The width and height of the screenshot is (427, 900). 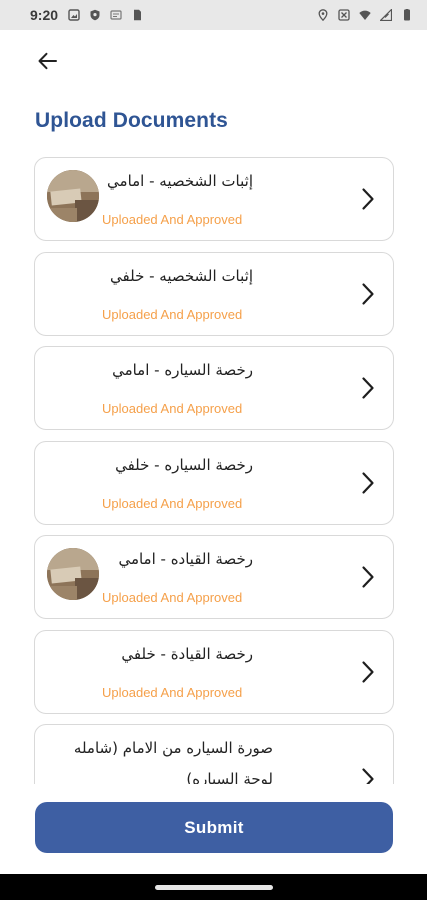 What do you see at coordinates (407, 15) in the screenshot?
I see `battery-icon` at bounding box center [407, 15].